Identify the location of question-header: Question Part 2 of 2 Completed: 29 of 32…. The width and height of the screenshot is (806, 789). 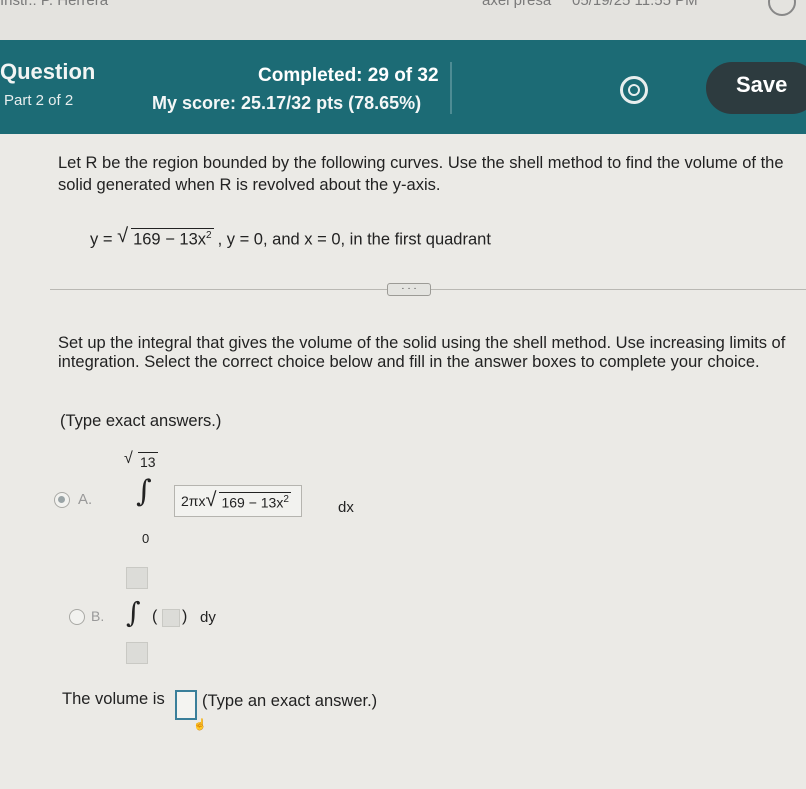
(403, 87).